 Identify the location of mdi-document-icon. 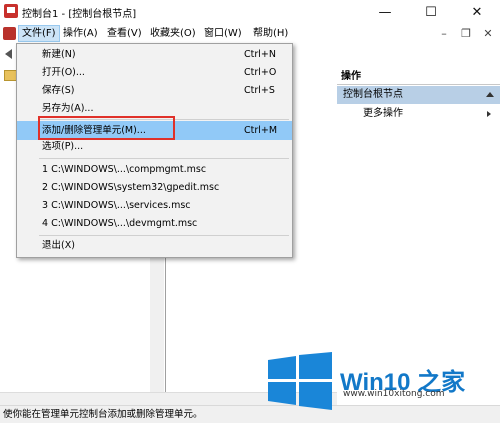
(9, 33).